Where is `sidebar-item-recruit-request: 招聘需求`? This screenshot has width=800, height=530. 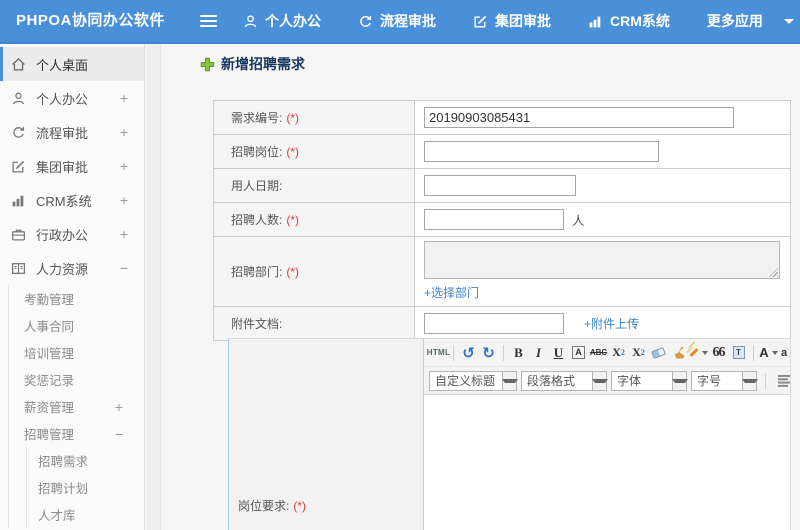 sidebar-item-recruit-request: 招聘需求 is located at coordinates (85, 460).